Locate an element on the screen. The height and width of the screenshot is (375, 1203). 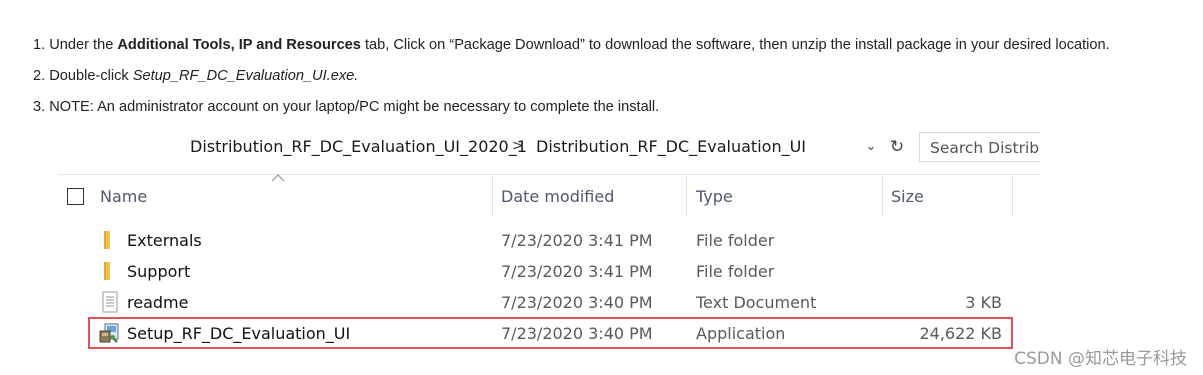
breadcrumb-current-folder: Distribution_RF_DC_Evaluation_UI is located at coordinates (671, 146).